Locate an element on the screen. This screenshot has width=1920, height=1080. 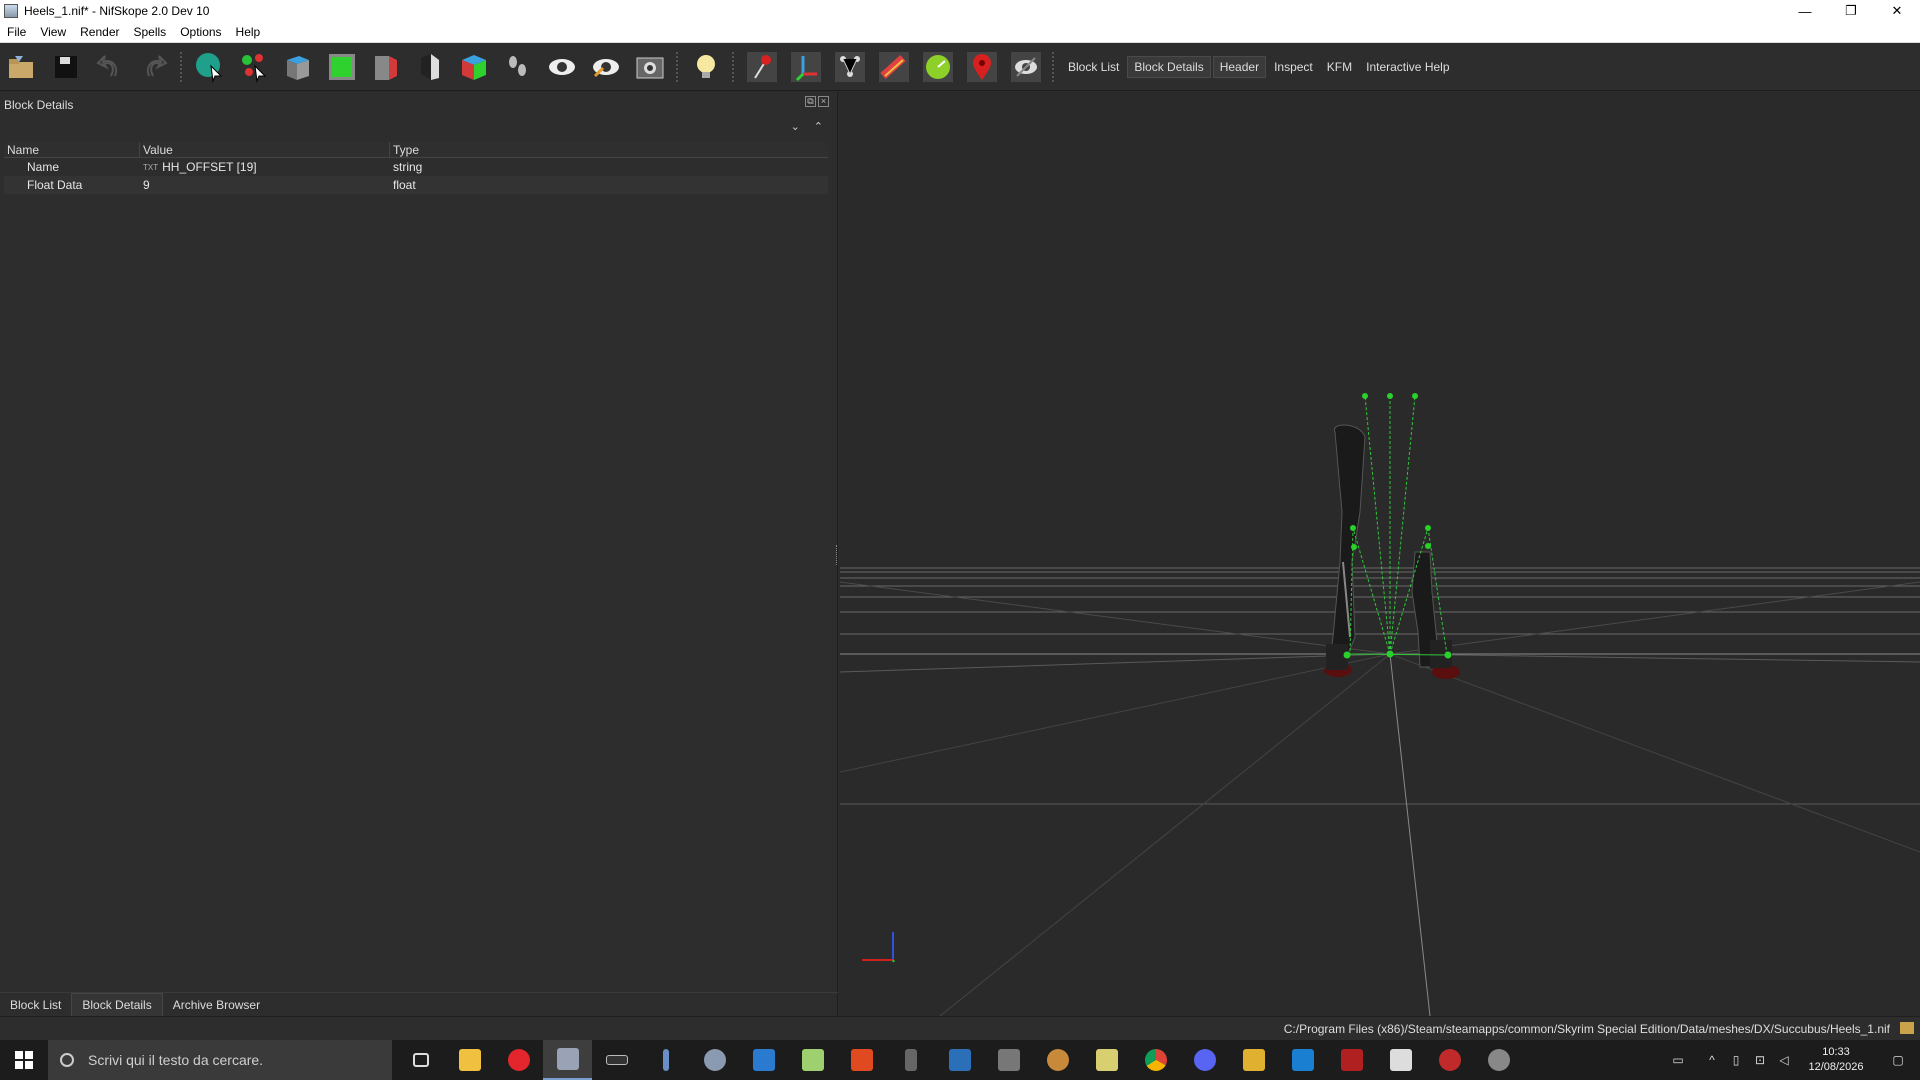
row-name: Name is located at coordinates (43, 167).